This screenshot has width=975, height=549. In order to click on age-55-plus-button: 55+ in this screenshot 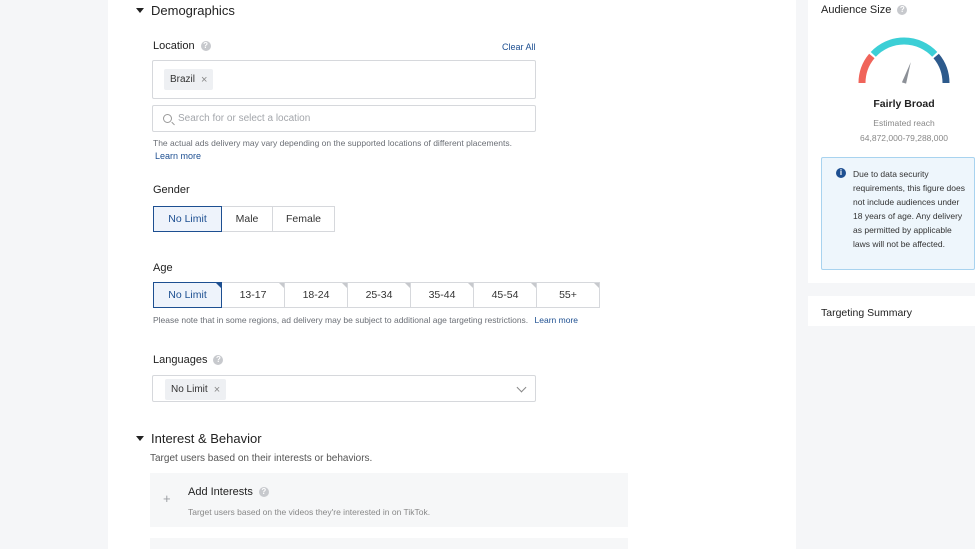, I will do `click(568, 295)`.